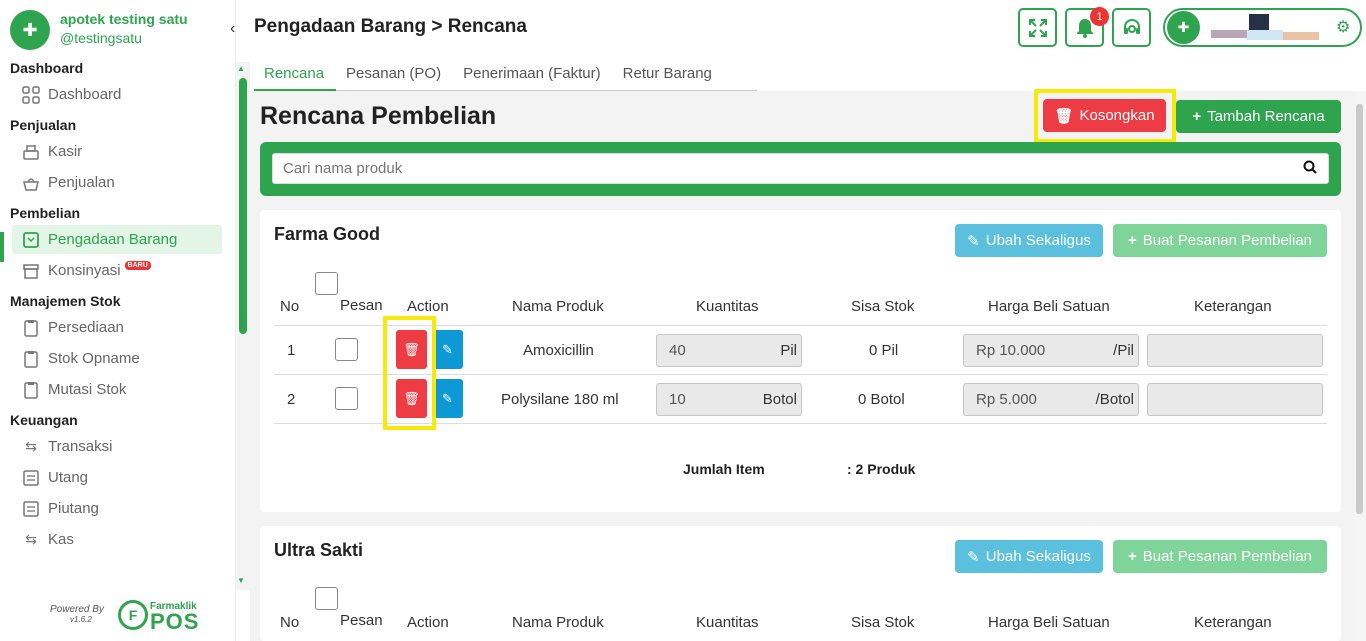 This screenshot has height=641, width=1366. Describe the element at coordinates (1343, 27) in the screenshot. I see `gear-icon: ⚙` at that location.